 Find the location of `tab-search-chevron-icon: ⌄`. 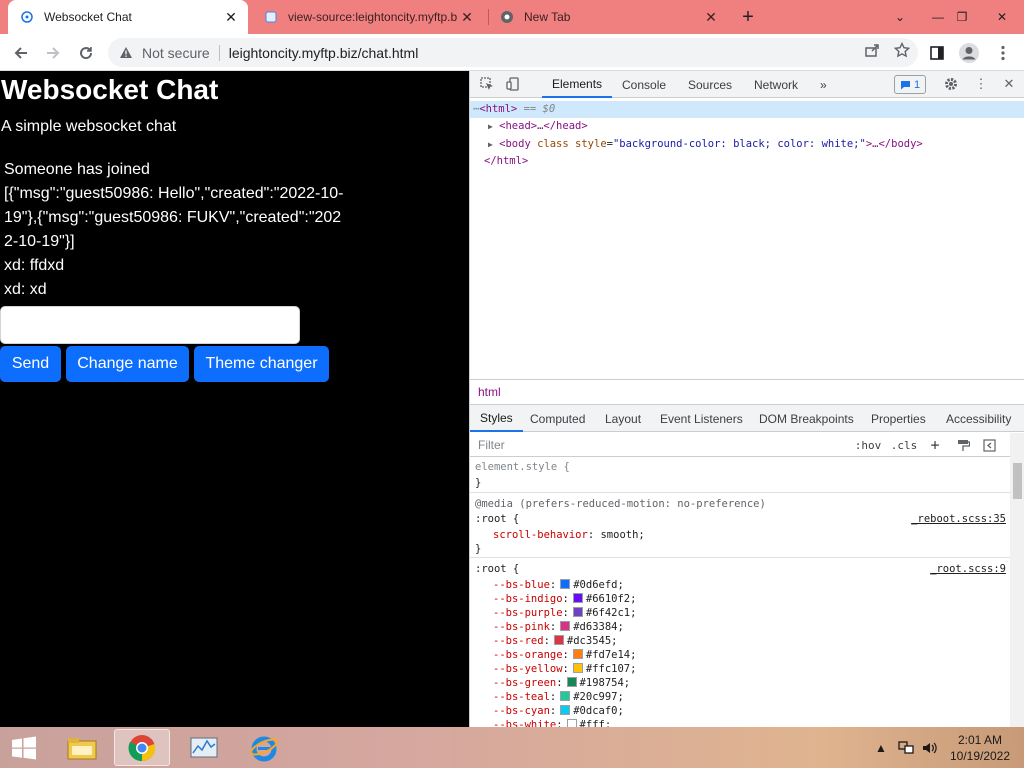

tab-search-chevron-icon: ⌄ is located at coordinates (900, 17).